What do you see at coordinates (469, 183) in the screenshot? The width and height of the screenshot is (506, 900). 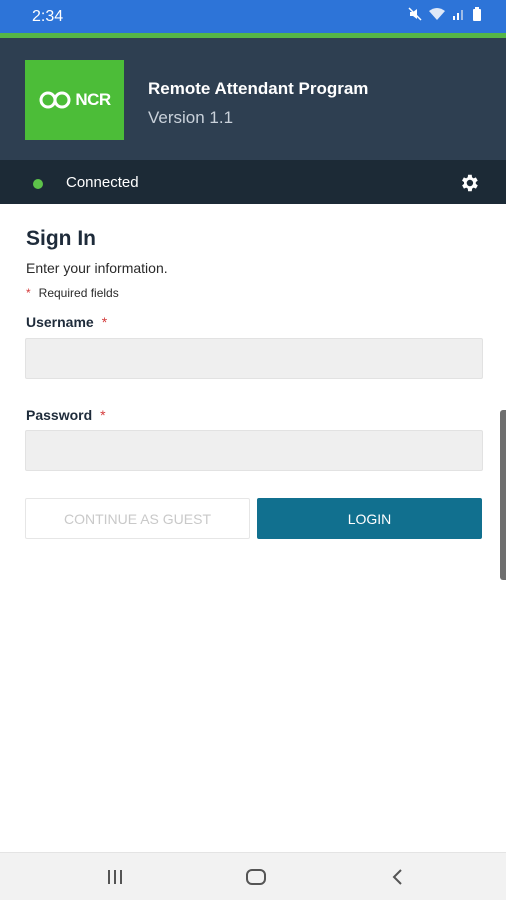 I see `gear-icon` at bounding box center [469, 183].